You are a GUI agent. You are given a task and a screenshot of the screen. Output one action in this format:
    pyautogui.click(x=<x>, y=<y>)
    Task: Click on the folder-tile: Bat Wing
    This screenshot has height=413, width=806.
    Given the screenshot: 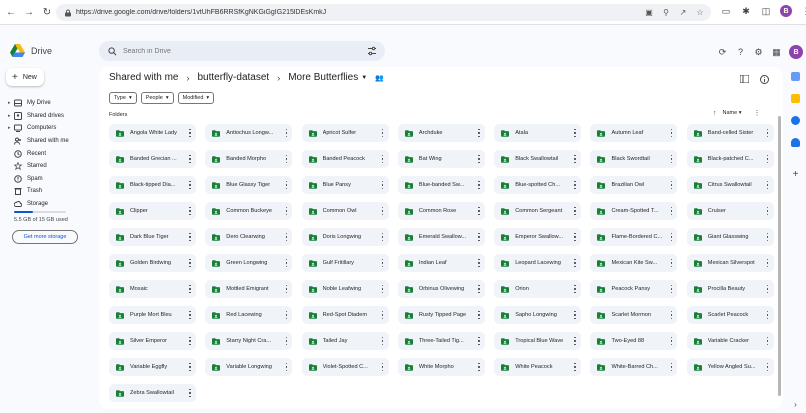 What is the action you would take?
    pyautogui.click(x=441, y=159)
    